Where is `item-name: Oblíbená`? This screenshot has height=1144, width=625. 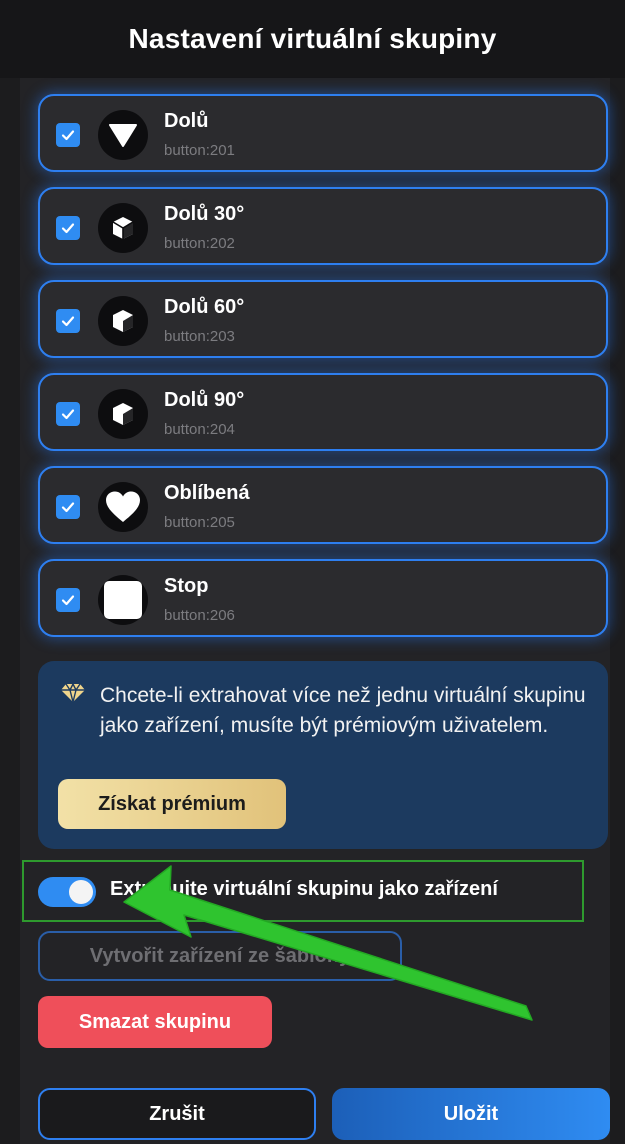 item-name: Oblíbená is located at coordinates (207, 493).